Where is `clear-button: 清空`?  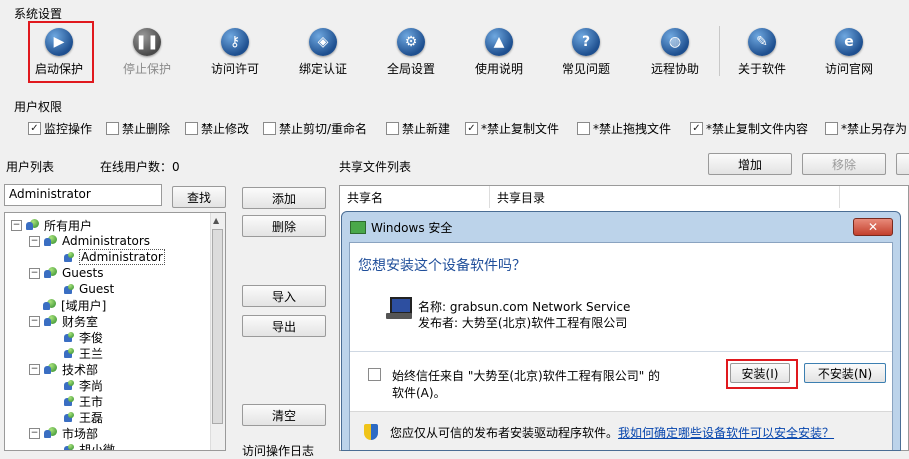 clear-button: 清空 is located at coordinates (284, 415).